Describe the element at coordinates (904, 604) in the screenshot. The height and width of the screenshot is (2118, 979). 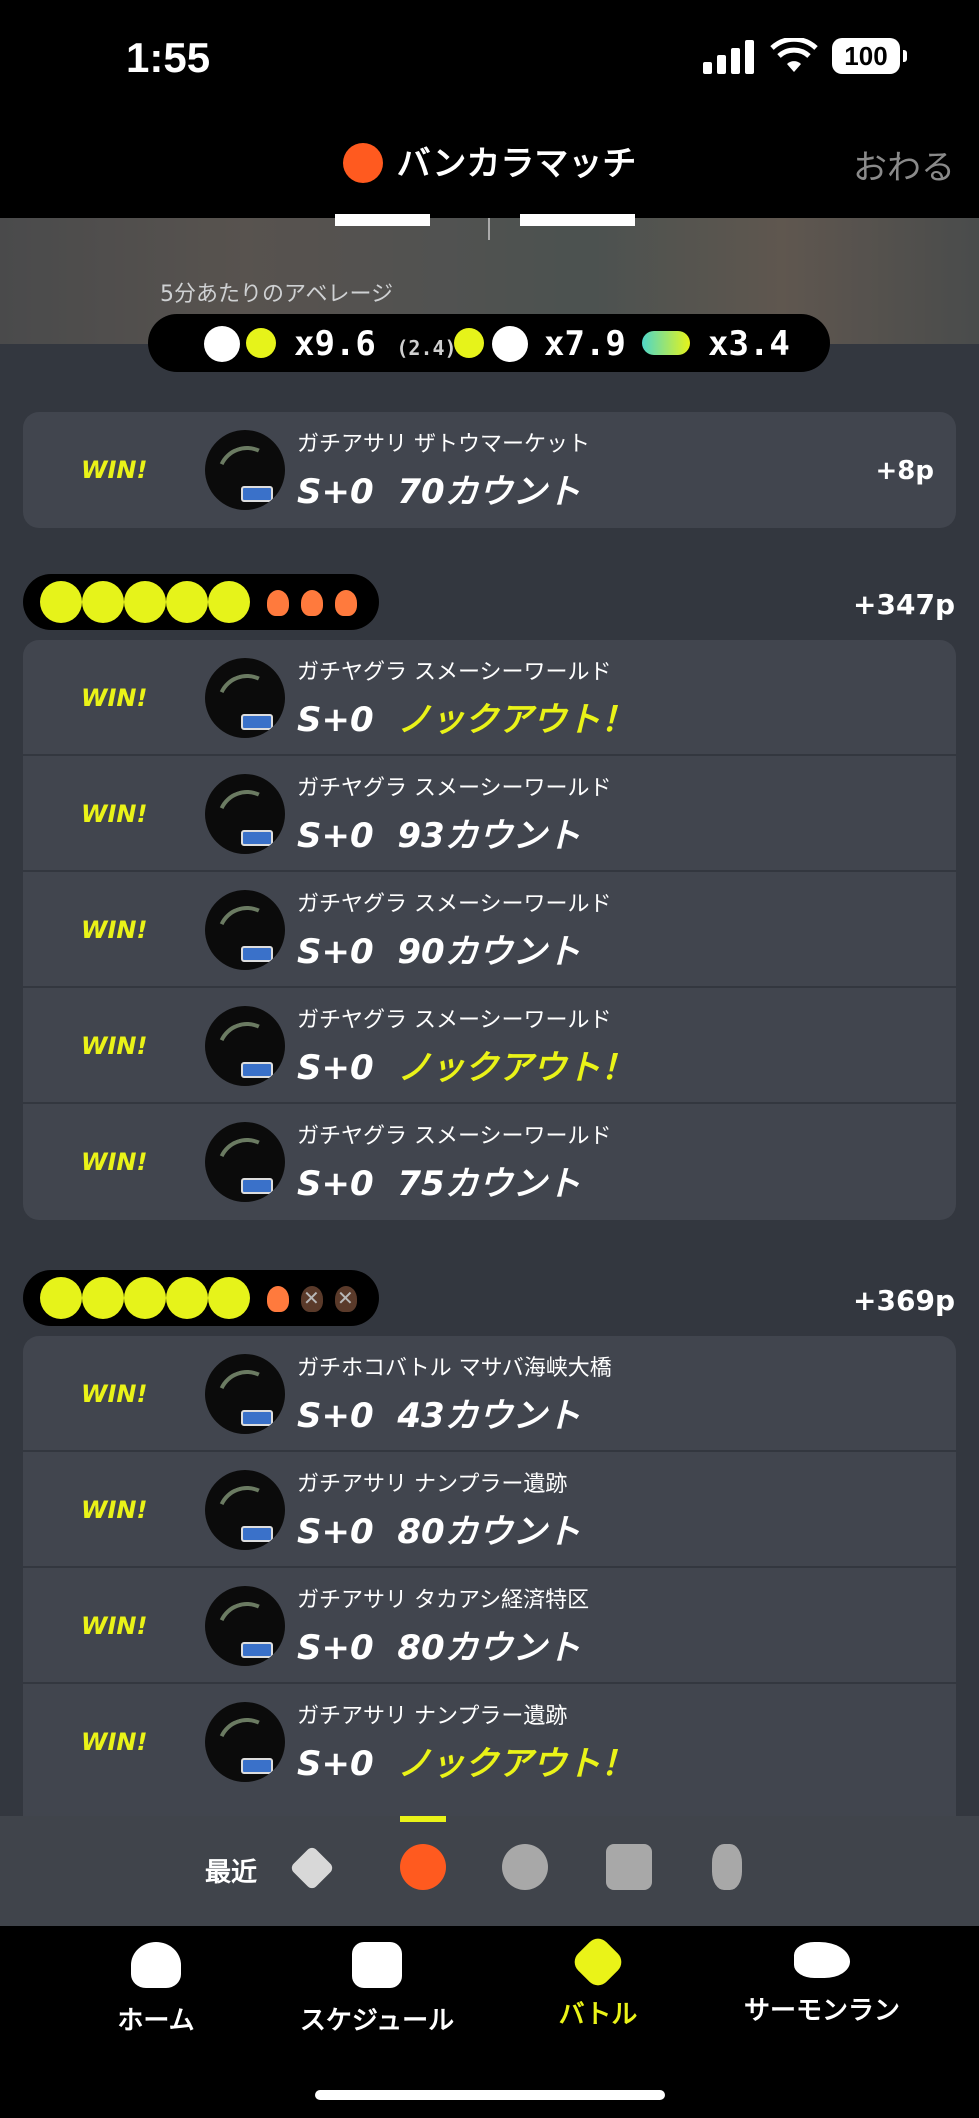
I see `series-points: +347p` at that location.